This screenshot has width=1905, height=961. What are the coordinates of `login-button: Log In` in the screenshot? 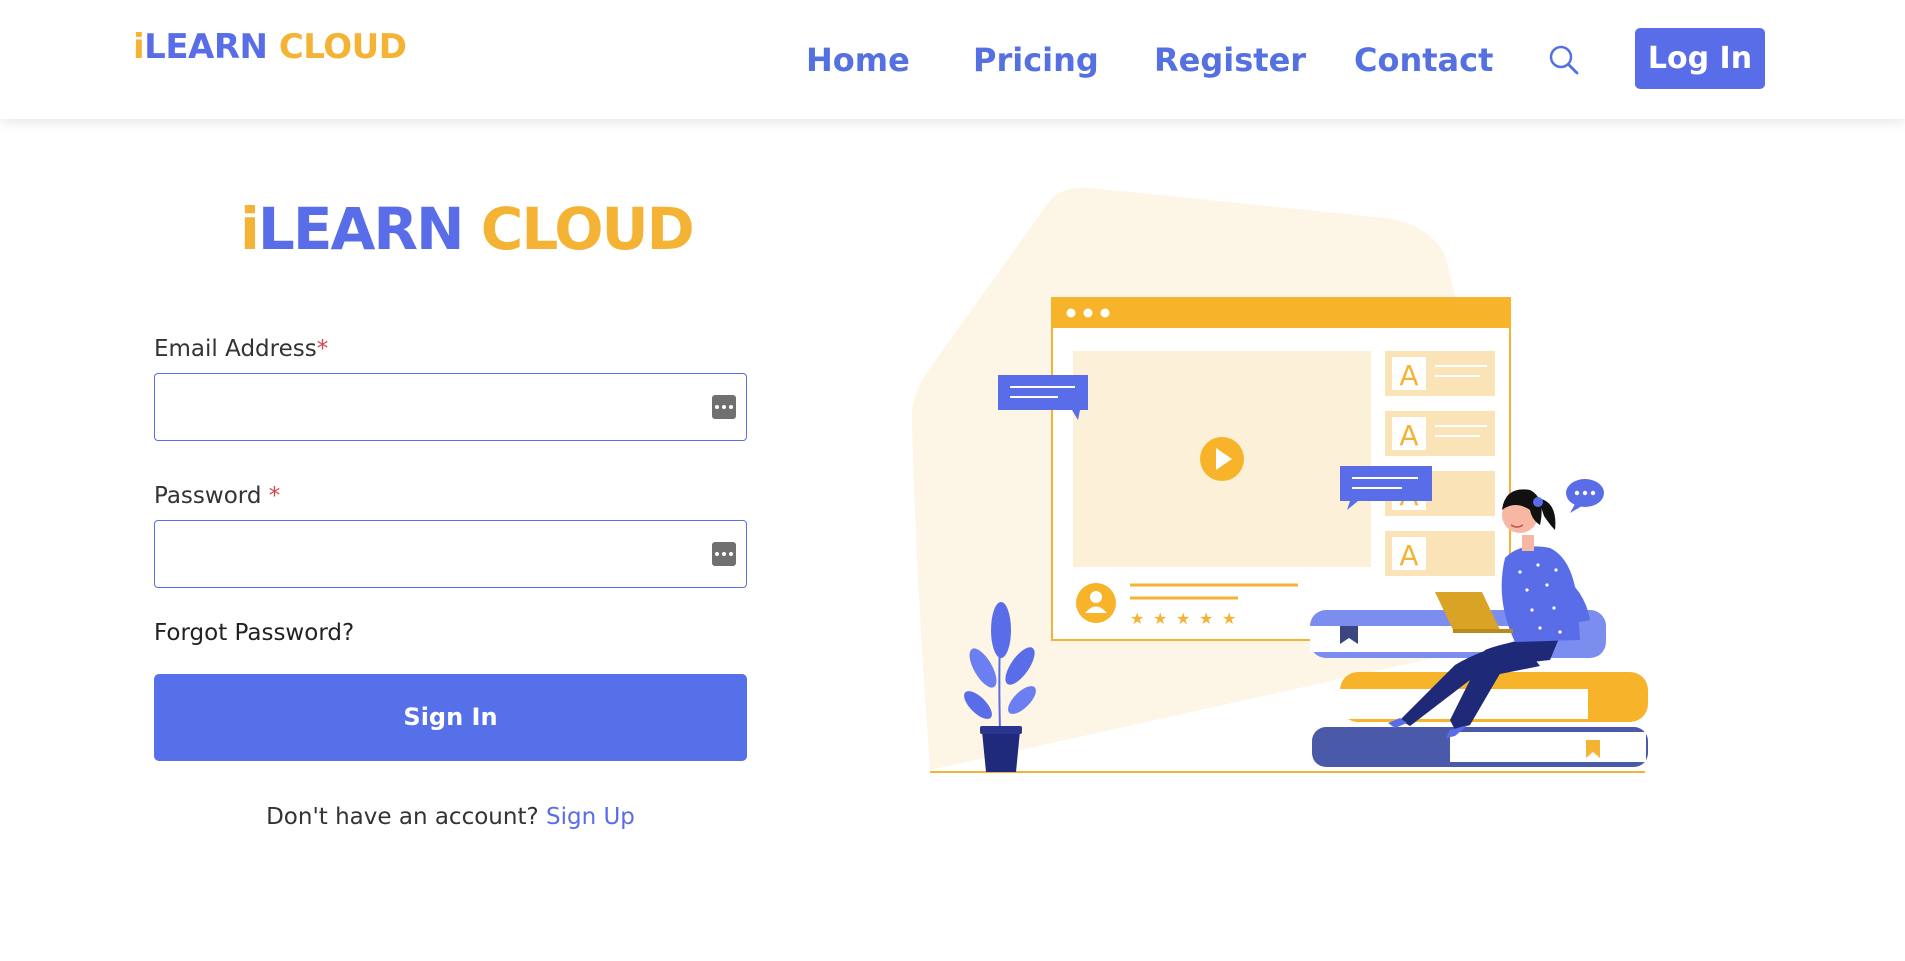 It's located at (1700, 58).